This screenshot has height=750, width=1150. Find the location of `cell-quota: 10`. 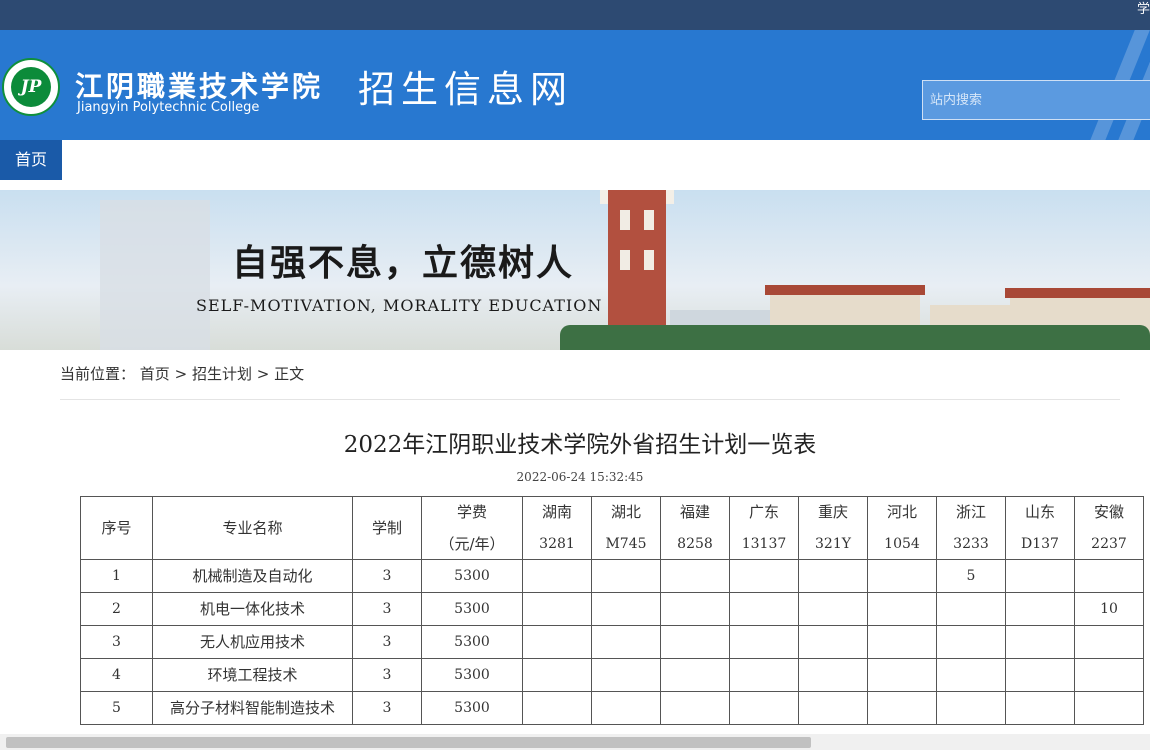

cell-quota: 10 is located at coordinates (1109, 609).